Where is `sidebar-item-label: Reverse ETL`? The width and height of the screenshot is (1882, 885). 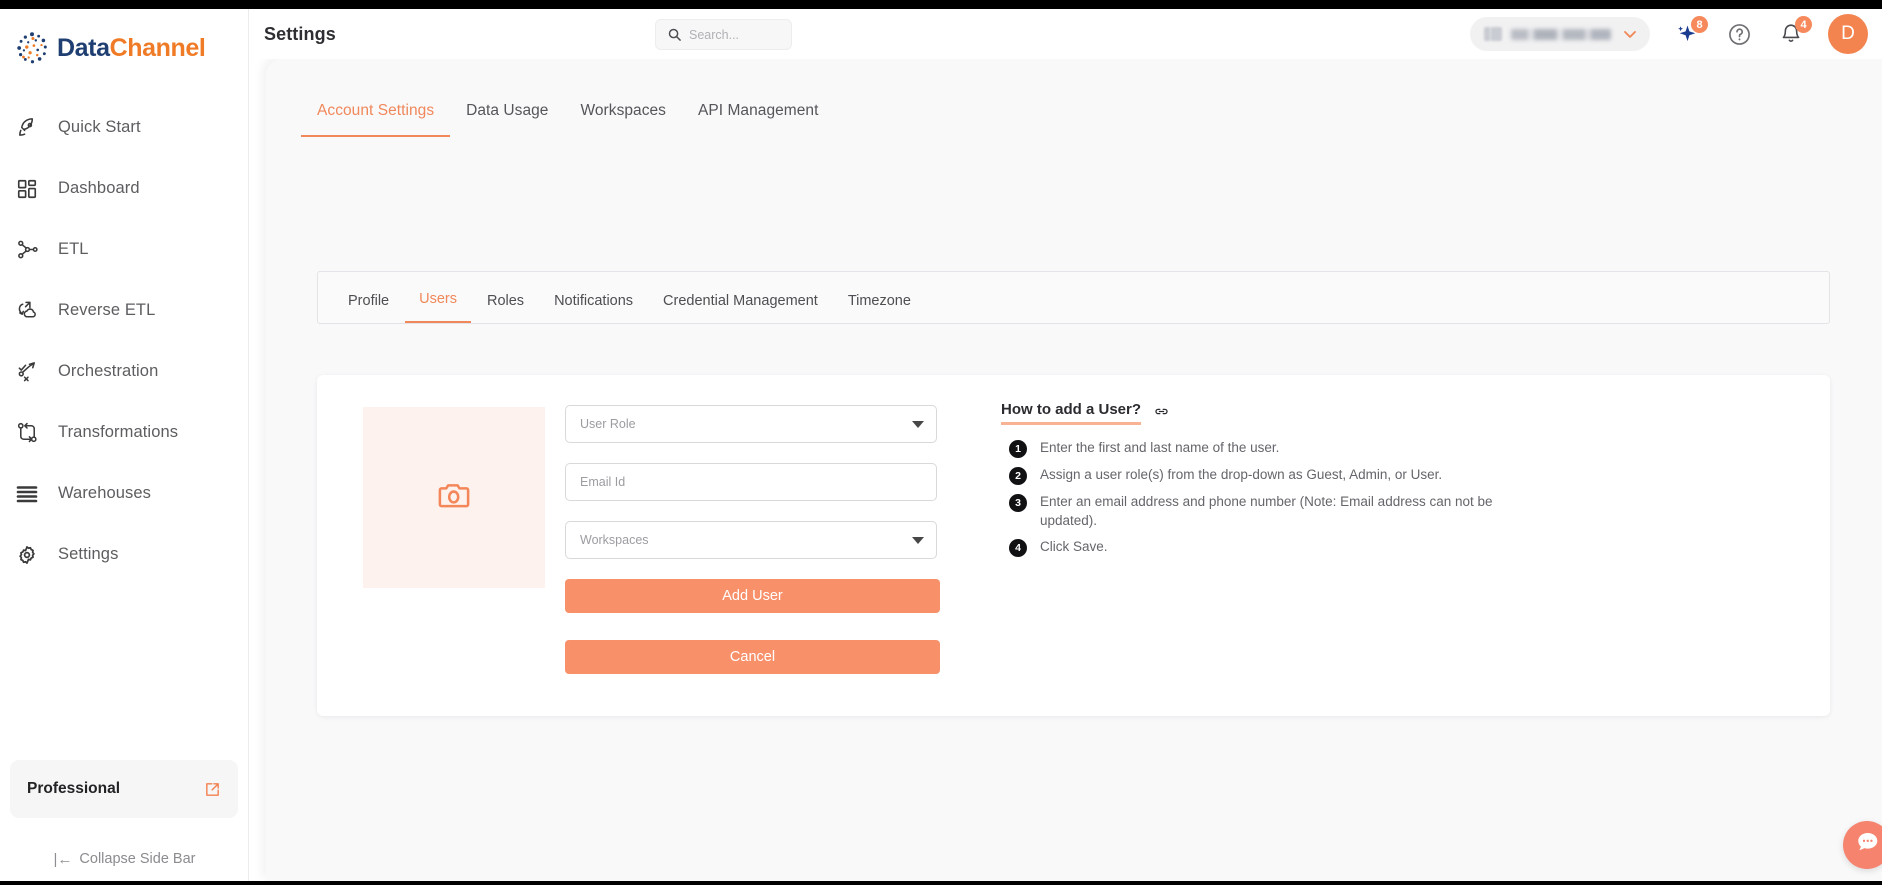 sidebar-item-label: Reverse ETL is located at coordinates (107, 310).